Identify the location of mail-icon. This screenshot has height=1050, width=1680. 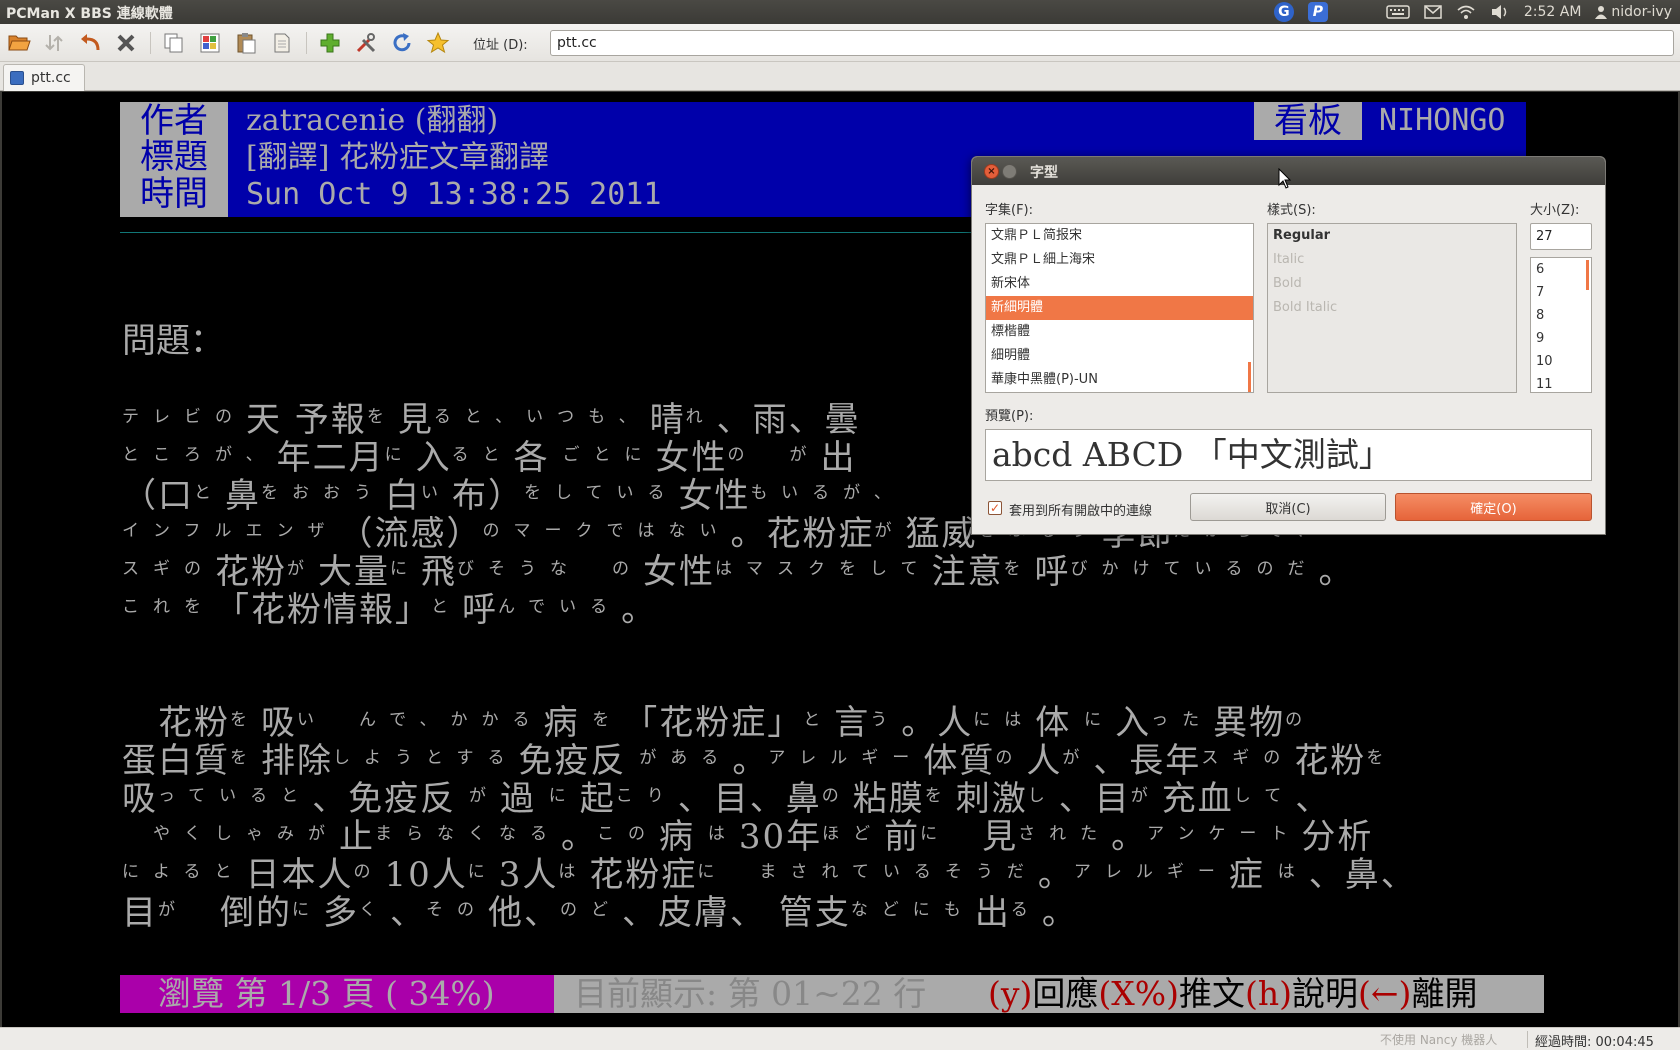
(1433, 12).